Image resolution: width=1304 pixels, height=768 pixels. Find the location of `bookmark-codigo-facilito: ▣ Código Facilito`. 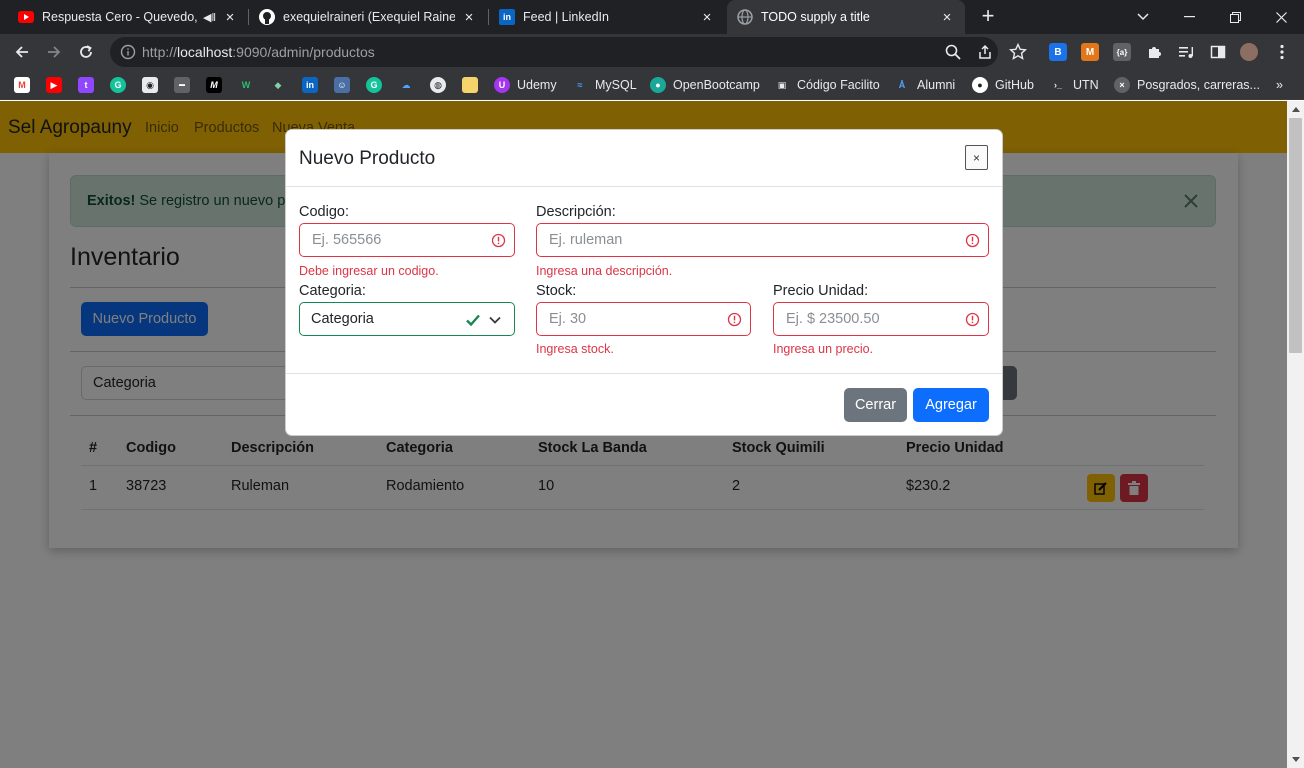

bookmark-codigo-facilito: ▣ Código Facilito is located at coordinates (827, 85).